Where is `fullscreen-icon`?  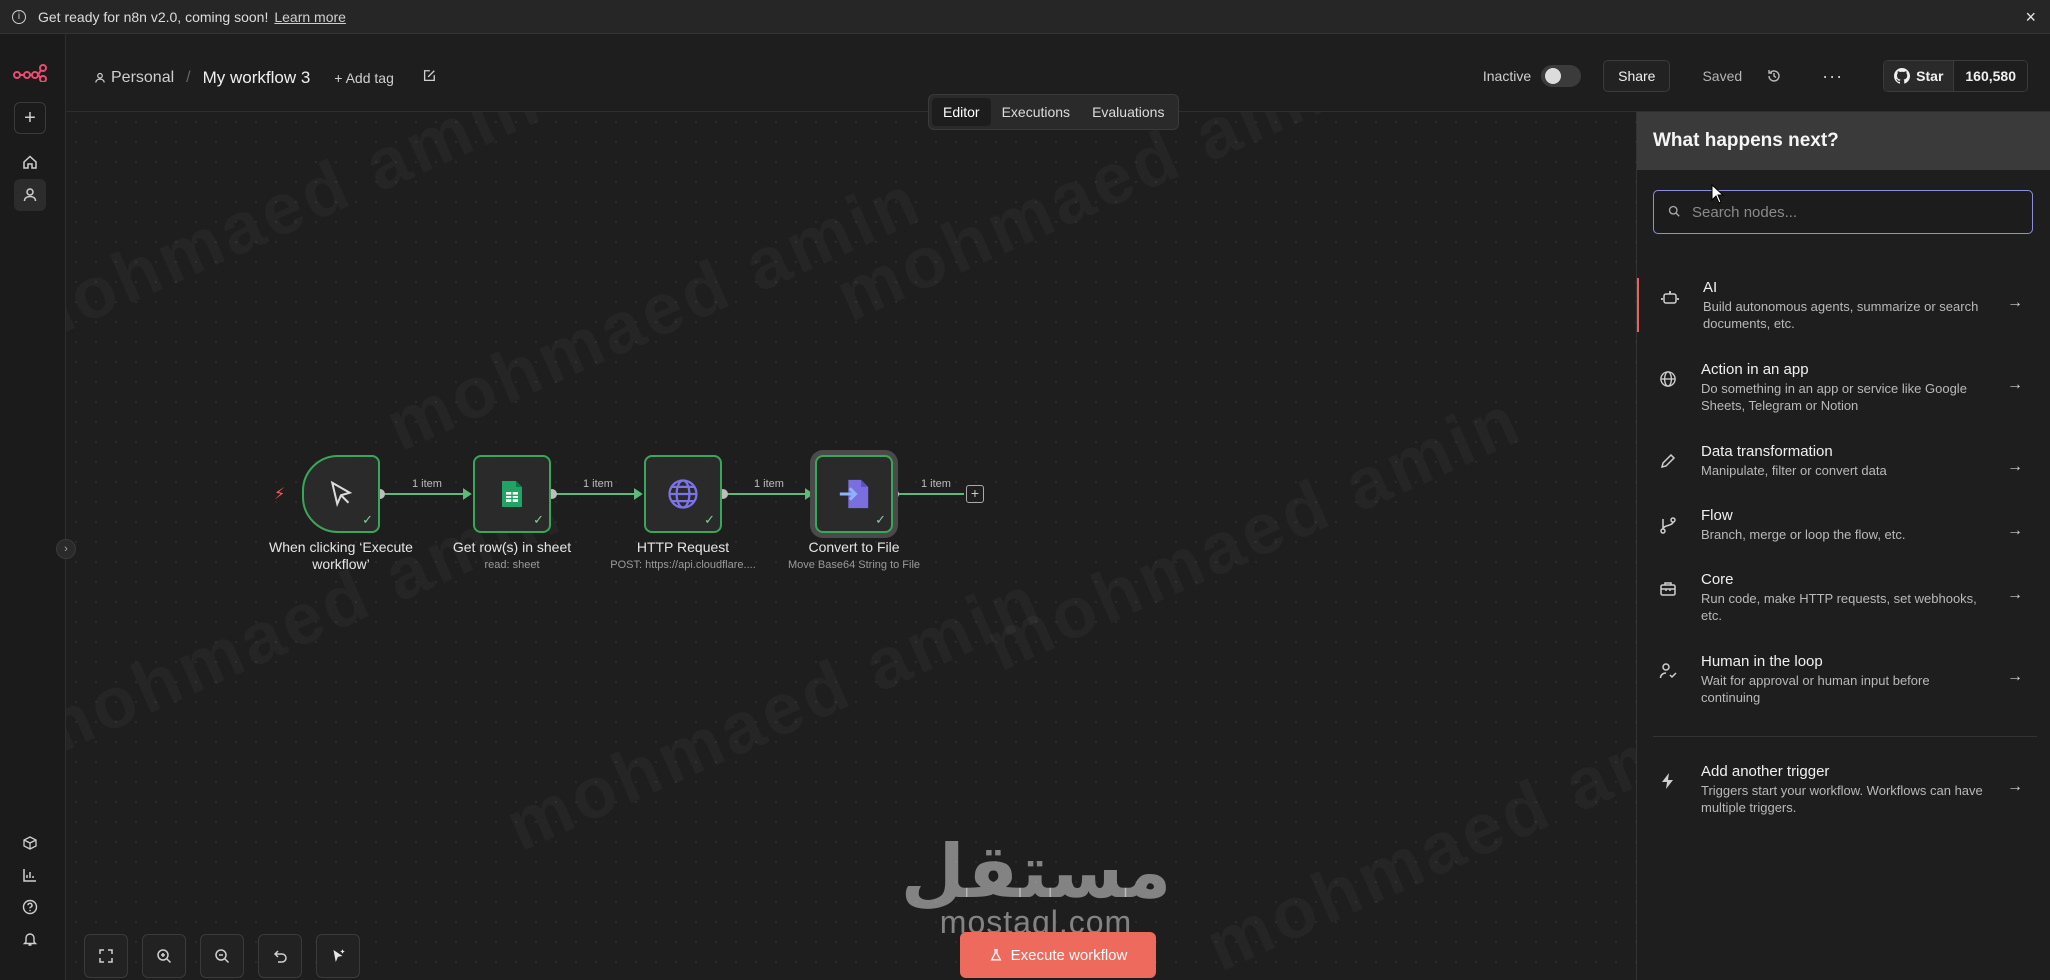 fullscreen-icon is located at coordinates (106, 956).